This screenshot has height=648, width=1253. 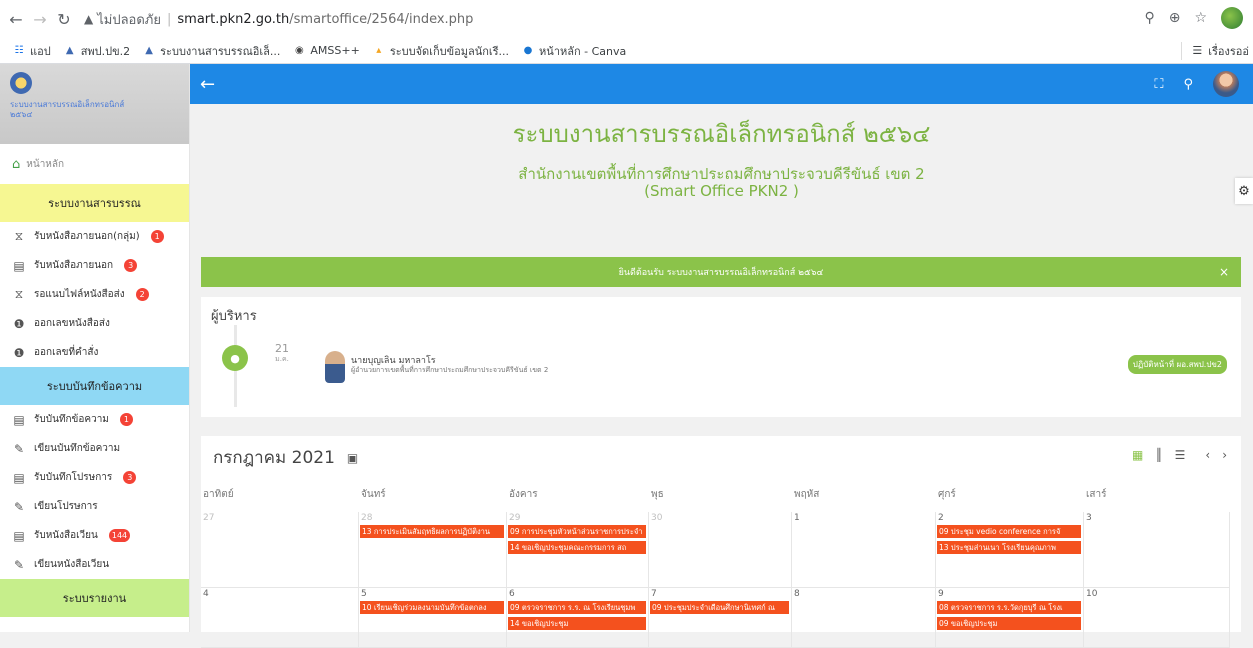 What do you see at coordinates (1207, 455) in the screenshot?
I see `chevron-left-icon: ‹` at bounding box center [1207, 455].